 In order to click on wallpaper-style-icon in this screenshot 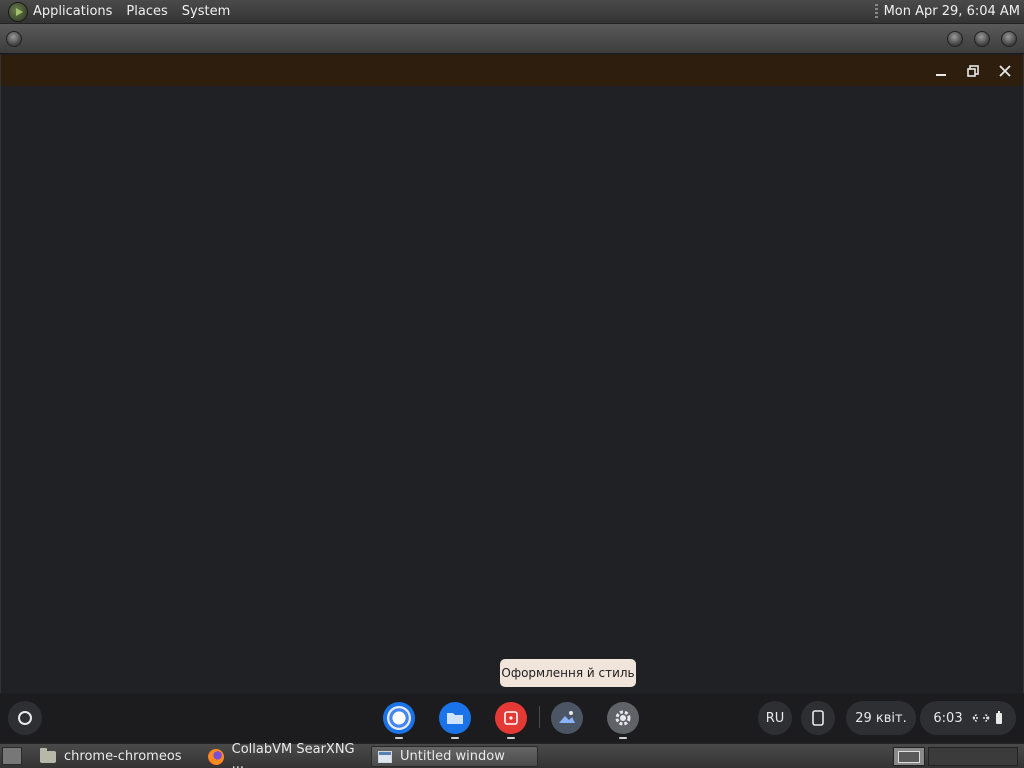, I will do `click(567, 718)`.